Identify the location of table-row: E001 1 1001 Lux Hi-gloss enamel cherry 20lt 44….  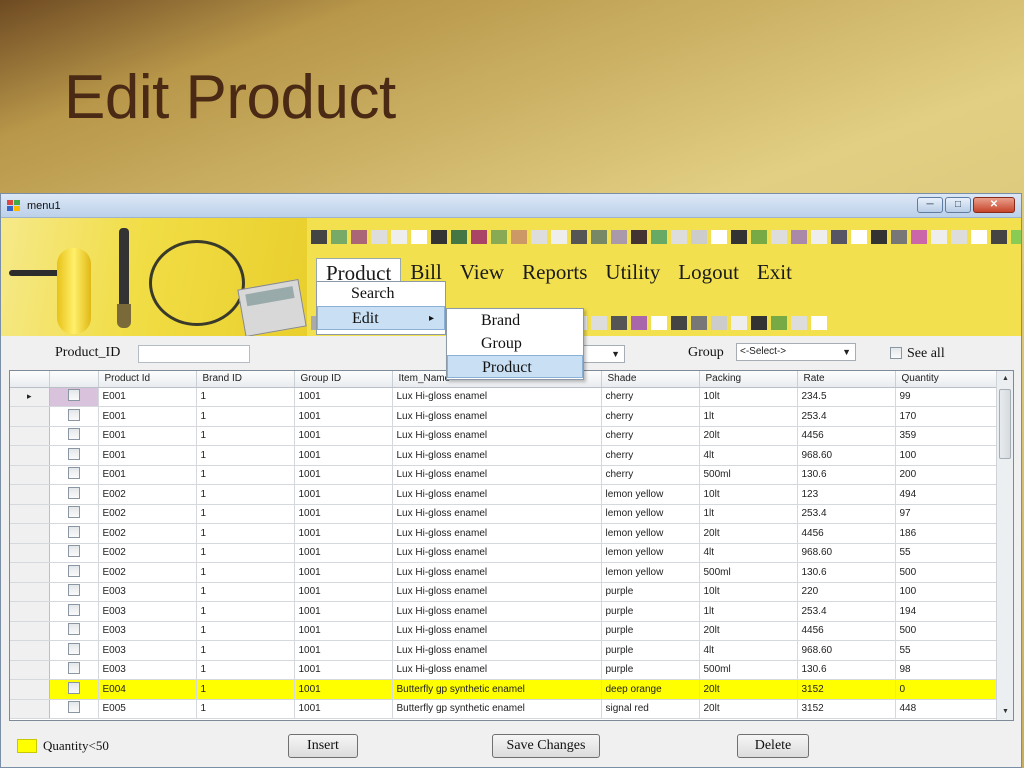
(504, 436).